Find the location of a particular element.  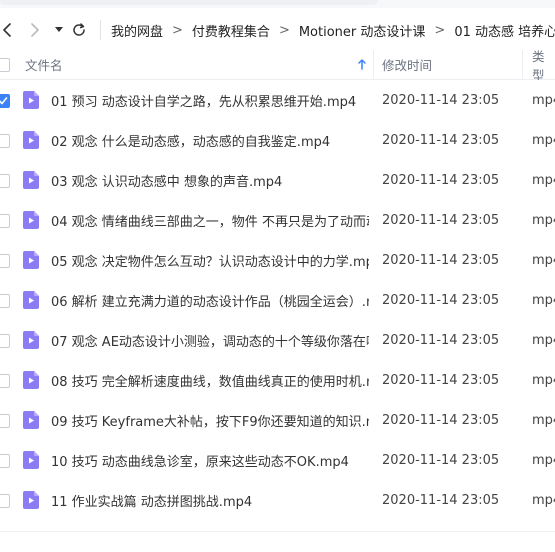

breadcrumb-item: 我的网盘 is located at coordinates (137, 30).